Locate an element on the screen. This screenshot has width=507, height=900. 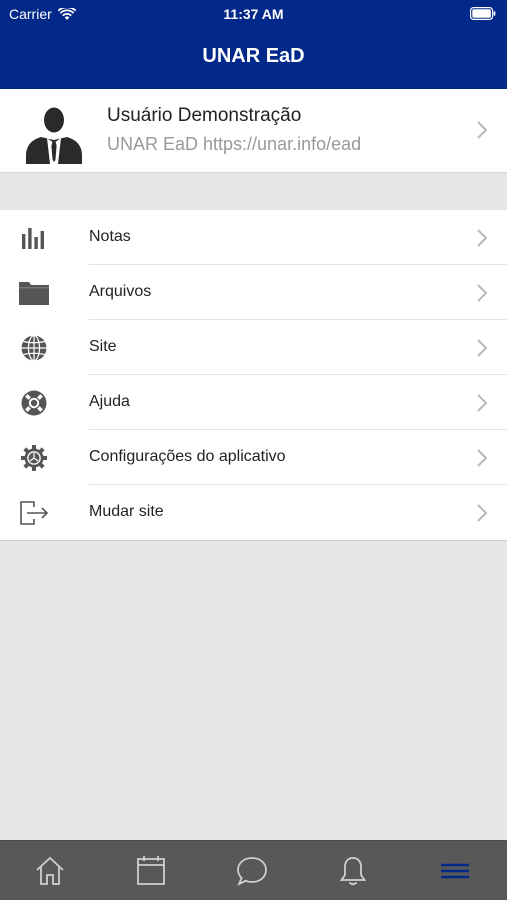
bar-chart-icon is located at coordinates (33, 238).